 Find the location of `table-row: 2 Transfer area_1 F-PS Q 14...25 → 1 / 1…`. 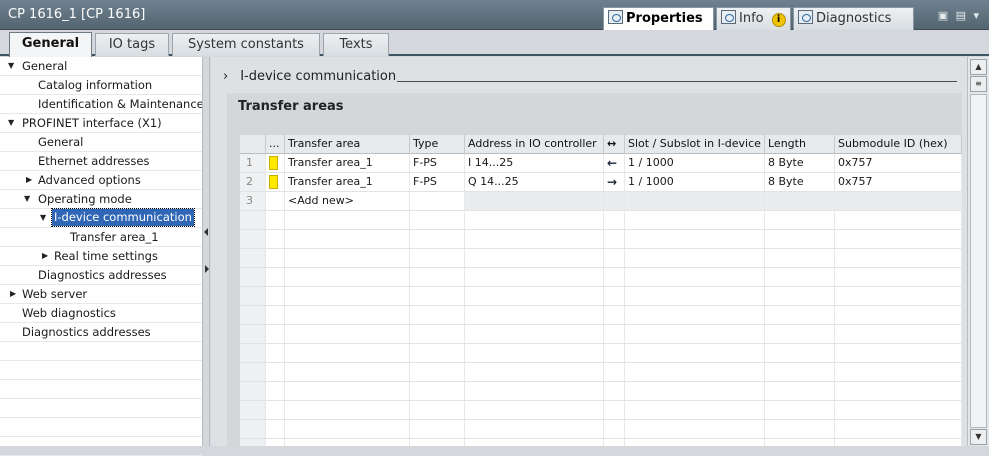

table-row: 2 Transfer area_1 F-PS Q 14...25 → 1 / 1… is located at coordinates (601, 182).